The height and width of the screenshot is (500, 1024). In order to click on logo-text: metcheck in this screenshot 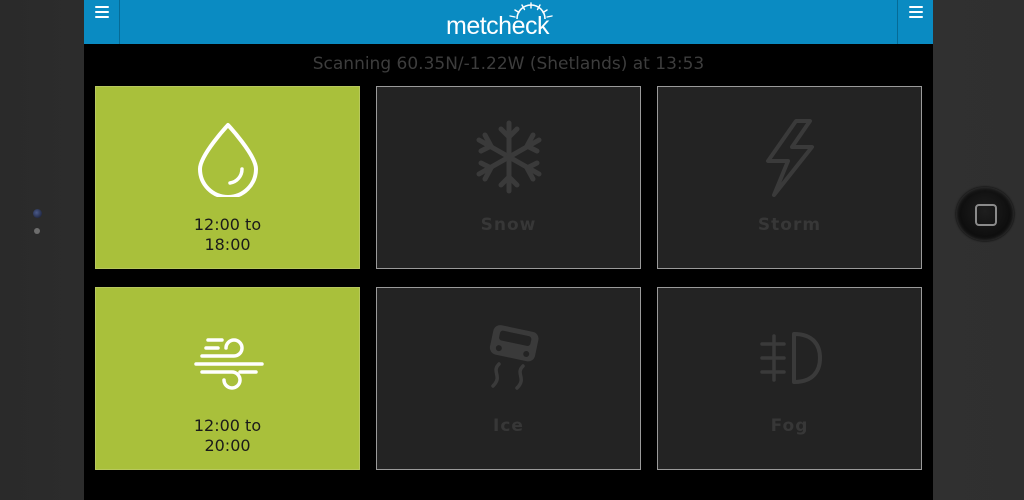, I will do `click(497, 26)`.